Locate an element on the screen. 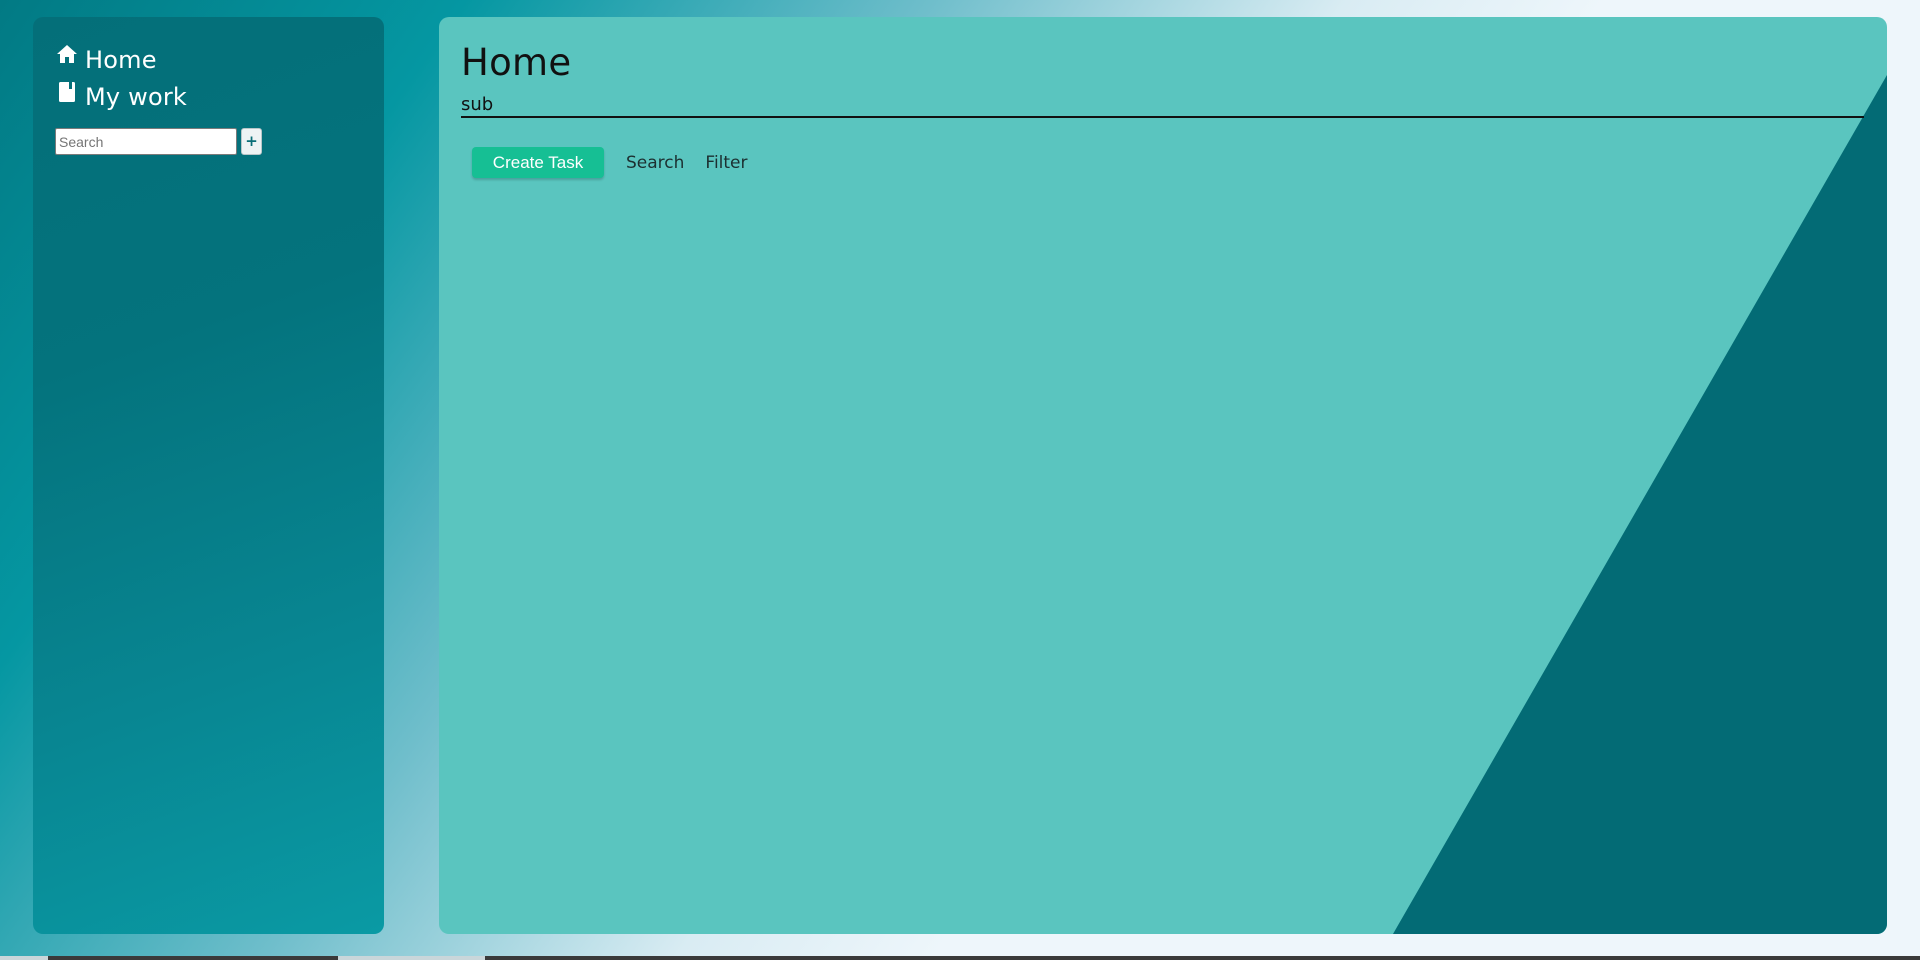 This screenshot has width=1920, height=960. sidebar-item-my-work: My work is located at coordinates (219, 96).